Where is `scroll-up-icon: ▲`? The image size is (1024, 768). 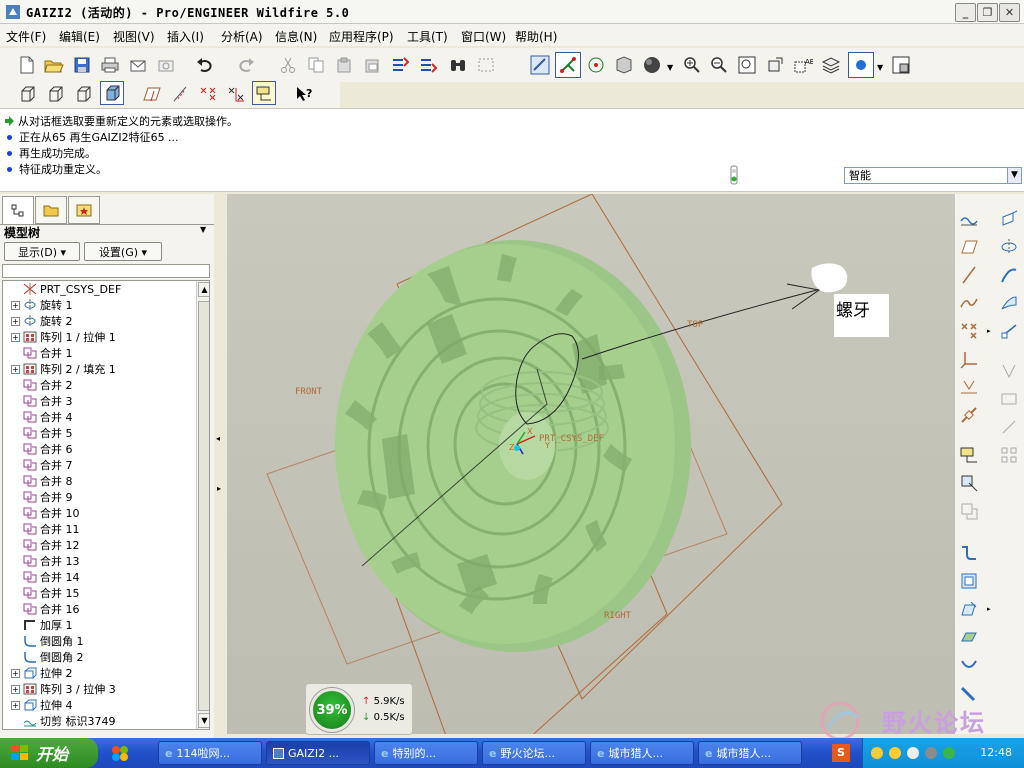
scroll-up-icon: ▲ is located at coordinates (203, 289).